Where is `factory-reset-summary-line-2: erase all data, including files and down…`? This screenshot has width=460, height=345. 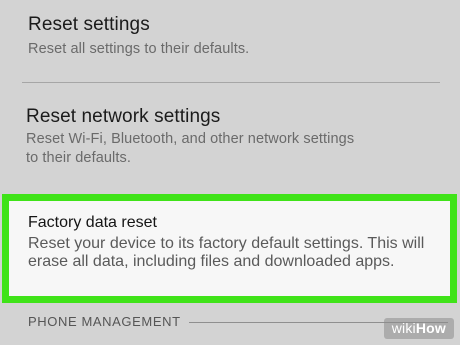
factory-reset-summary-line-2: erase all data, including files and down… is located at coordinates (211, 261).